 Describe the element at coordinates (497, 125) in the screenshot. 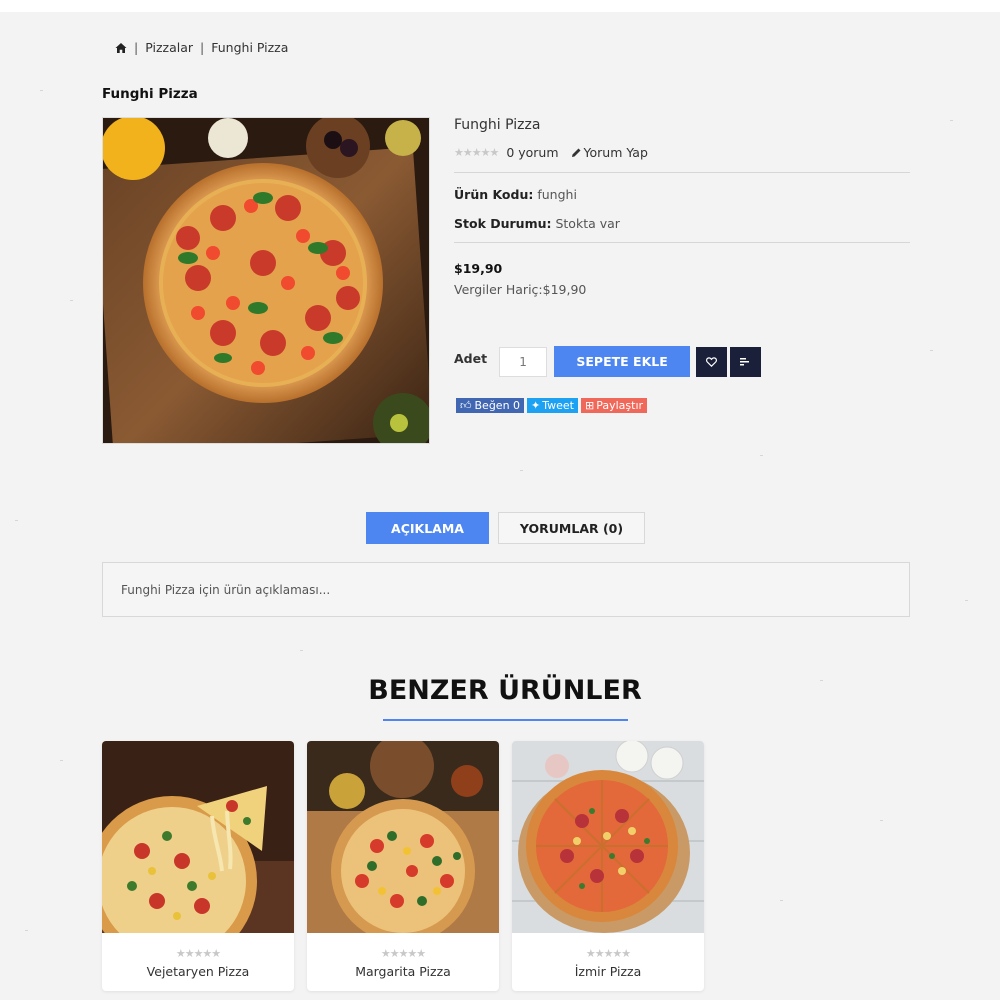

I see `product-name: Funghi Pizza` at that location.